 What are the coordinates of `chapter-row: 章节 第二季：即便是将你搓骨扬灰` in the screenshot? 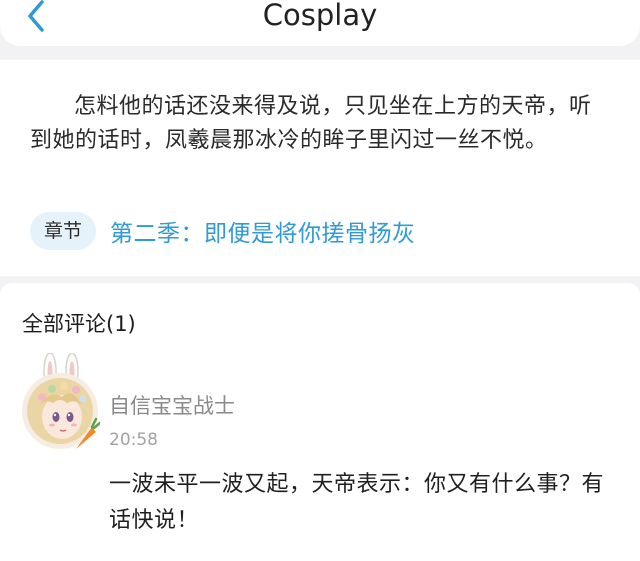 It's located at (223, 231).